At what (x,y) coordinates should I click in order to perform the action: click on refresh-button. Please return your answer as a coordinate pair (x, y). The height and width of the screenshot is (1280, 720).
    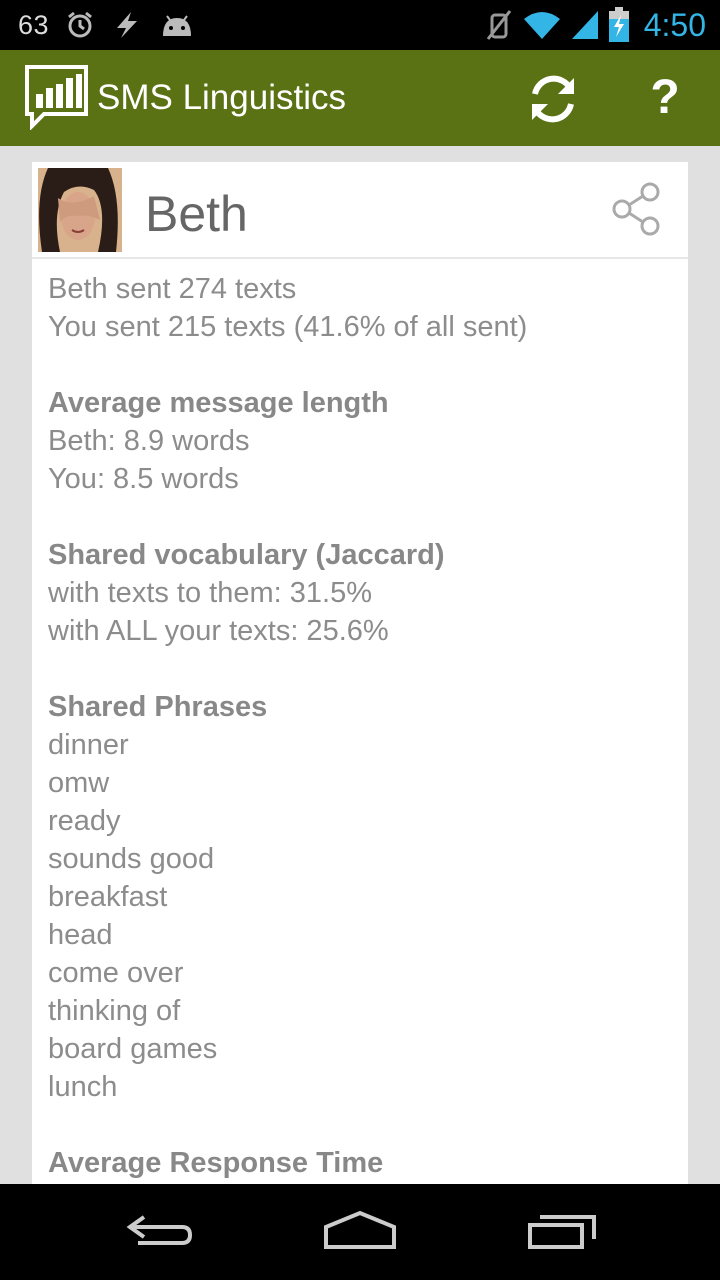
    Looking at the image, I should click on (553, 99).